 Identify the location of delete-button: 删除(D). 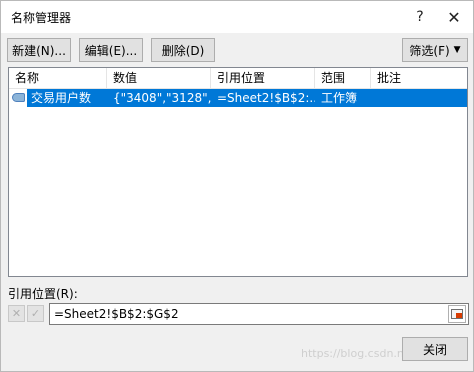
(183, 50).